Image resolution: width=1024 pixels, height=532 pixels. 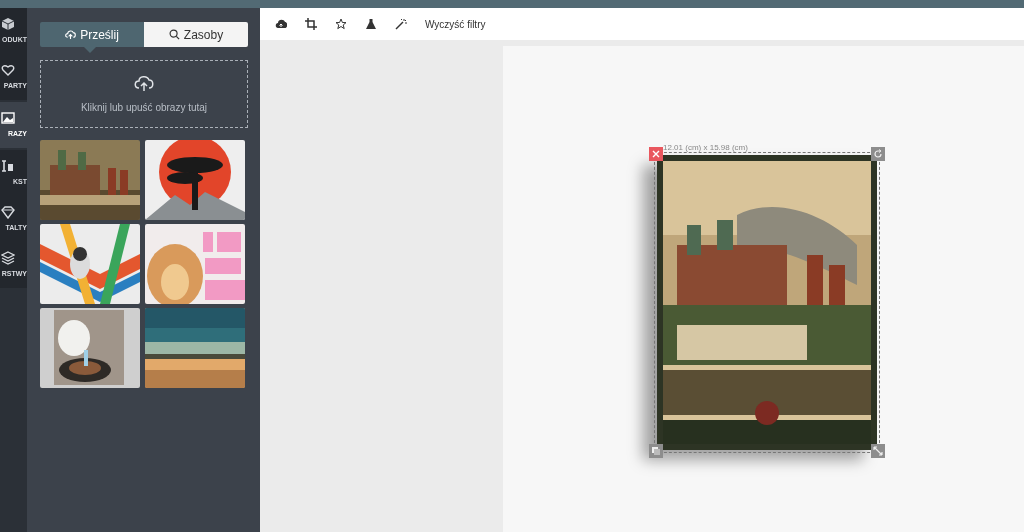 What do you see at coordinates (8, 165) in the screenshot?
I see `text-icon` at bounding box center [8, 165].